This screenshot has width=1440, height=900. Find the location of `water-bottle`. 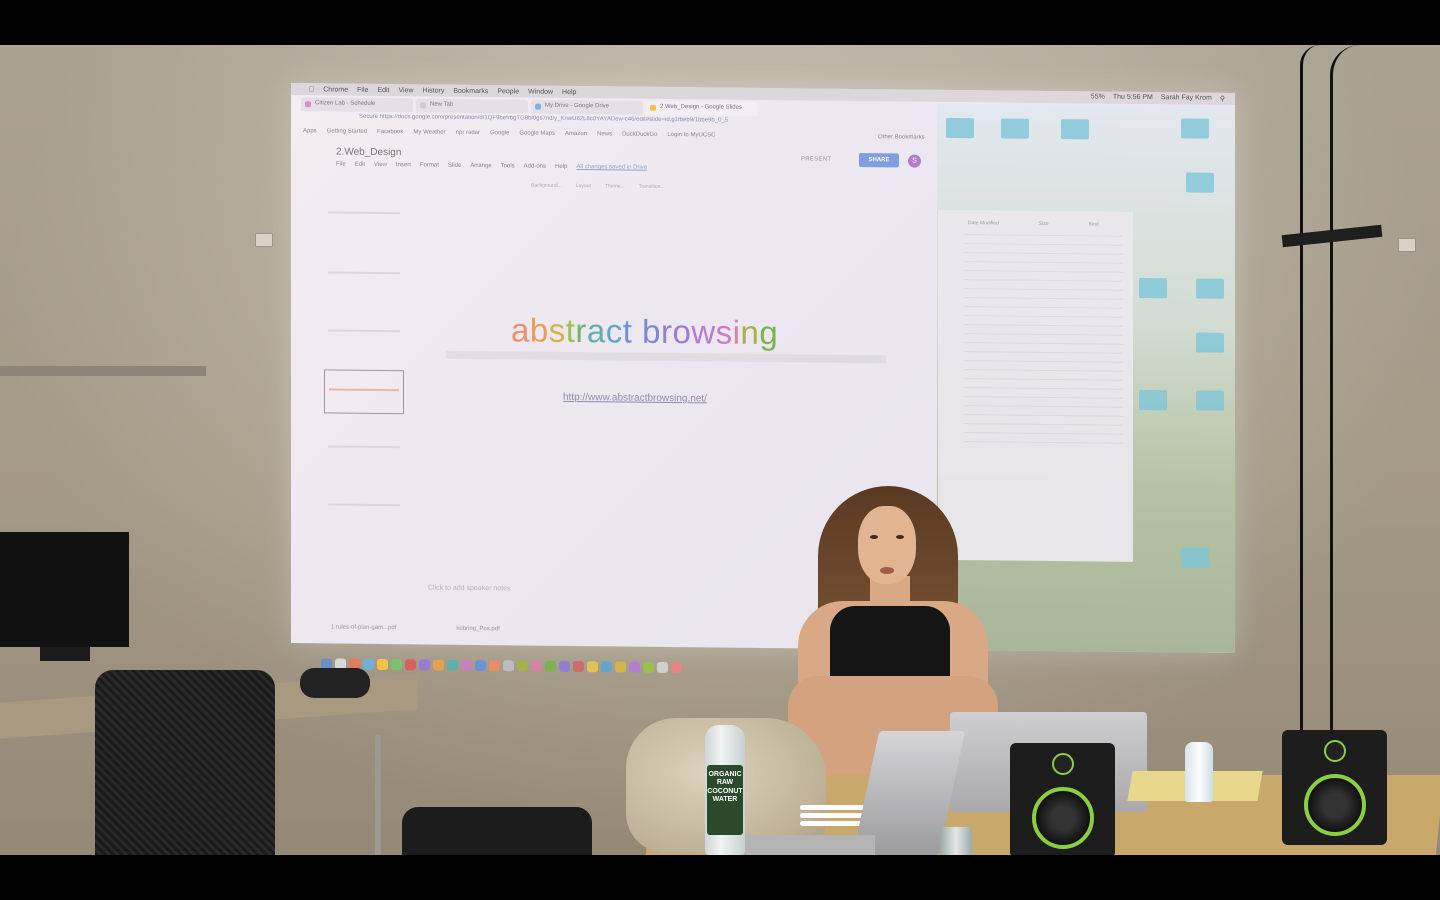

water-bottle is located at coordinates (1199, 772).